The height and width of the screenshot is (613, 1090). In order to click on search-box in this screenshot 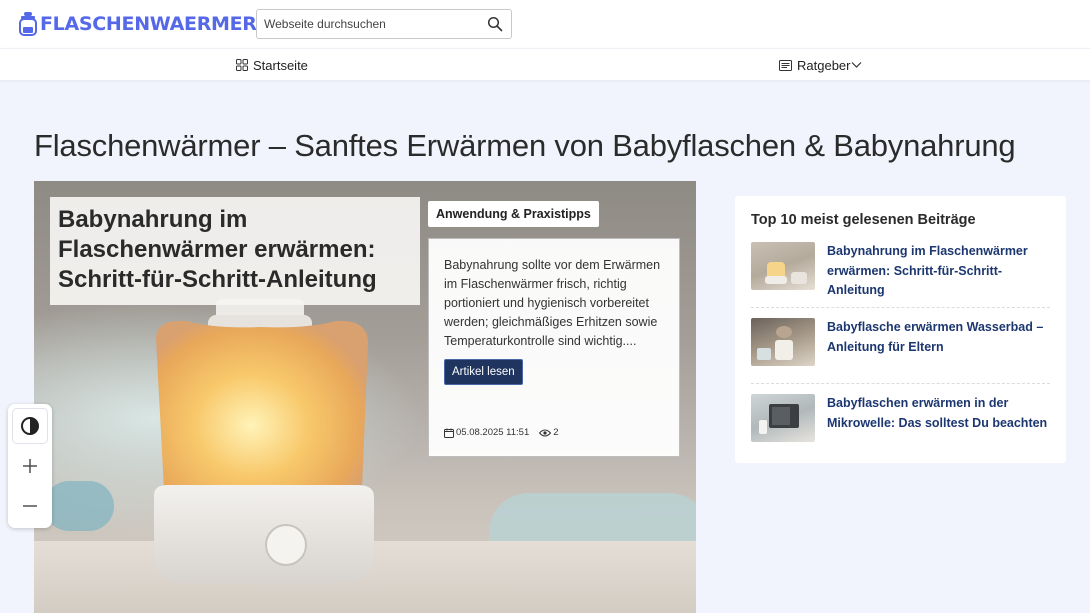, I will do `click(384, 24)`.